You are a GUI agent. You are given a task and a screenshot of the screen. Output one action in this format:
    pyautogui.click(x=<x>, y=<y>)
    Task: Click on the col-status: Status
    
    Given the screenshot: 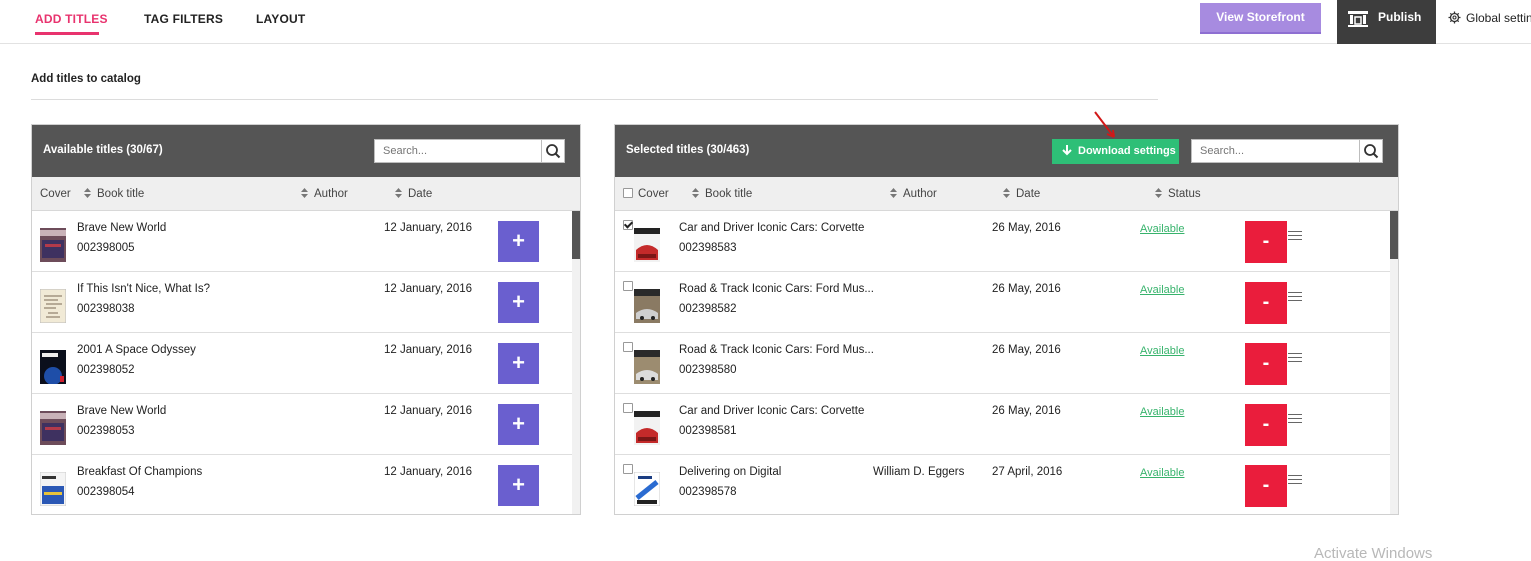 What is the action you would take?
    pyautogui.click(x=1177, y=194)
    